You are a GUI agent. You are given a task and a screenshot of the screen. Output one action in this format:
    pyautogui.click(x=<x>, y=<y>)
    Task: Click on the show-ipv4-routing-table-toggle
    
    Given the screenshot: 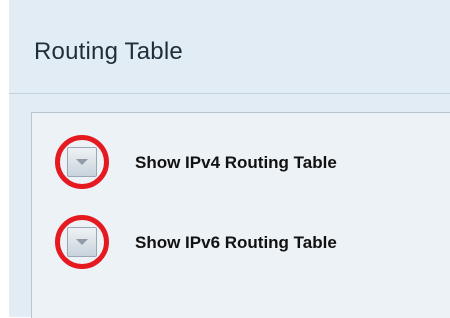 What is the action you would take?
    pyautogui.click(x=82, y=162)
    